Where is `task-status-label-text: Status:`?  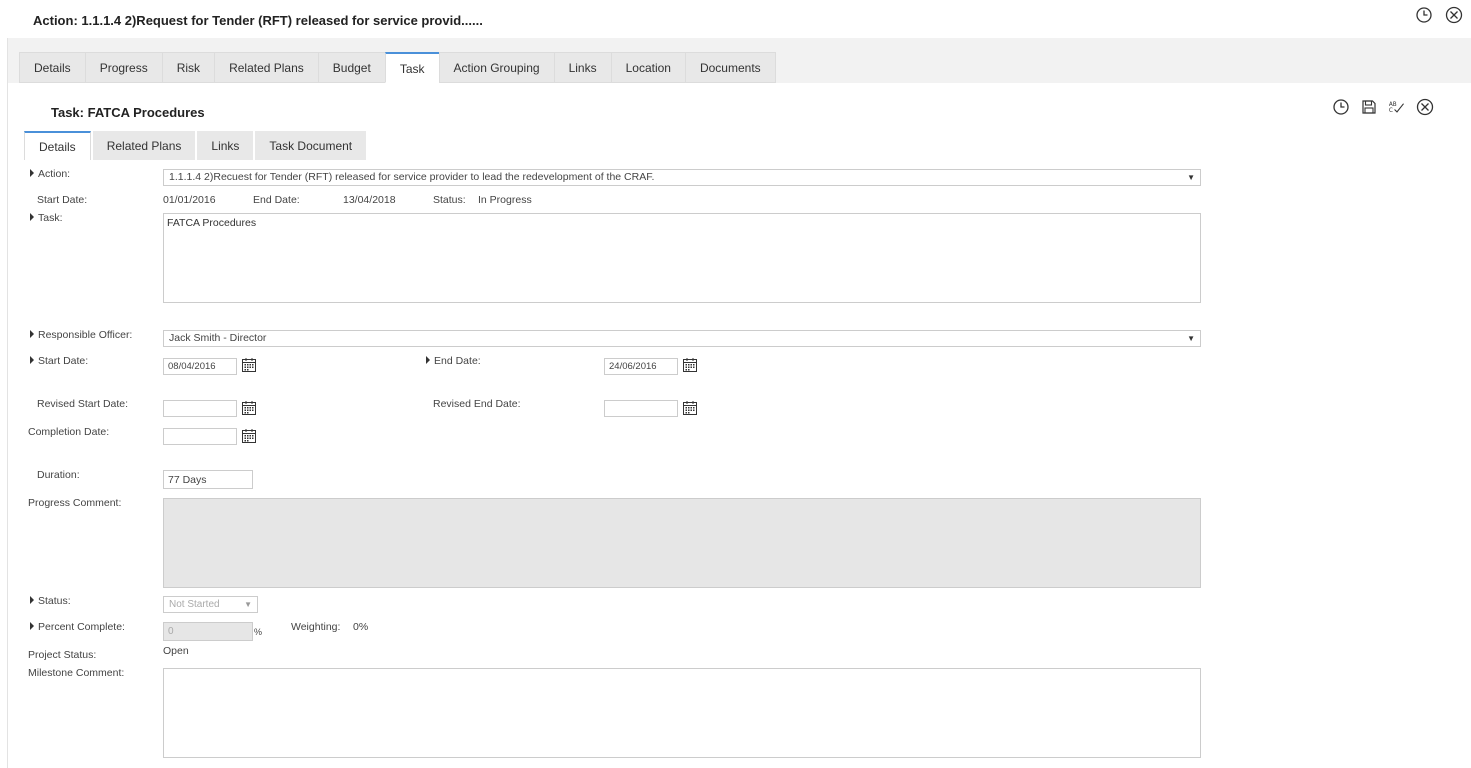 task-status-label-text: Status: is located at coordinates (54, 601).